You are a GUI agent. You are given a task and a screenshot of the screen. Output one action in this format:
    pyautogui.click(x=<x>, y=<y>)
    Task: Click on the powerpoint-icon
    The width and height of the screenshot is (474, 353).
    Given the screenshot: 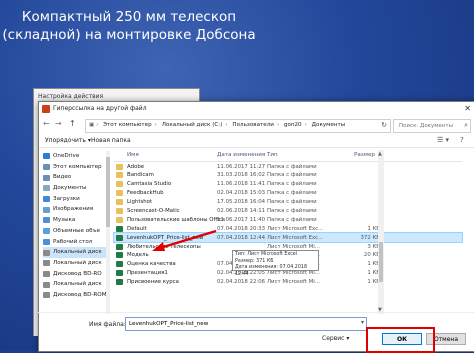 What is the action you would take?
    pyautogui.click(x=46, y=109)
    